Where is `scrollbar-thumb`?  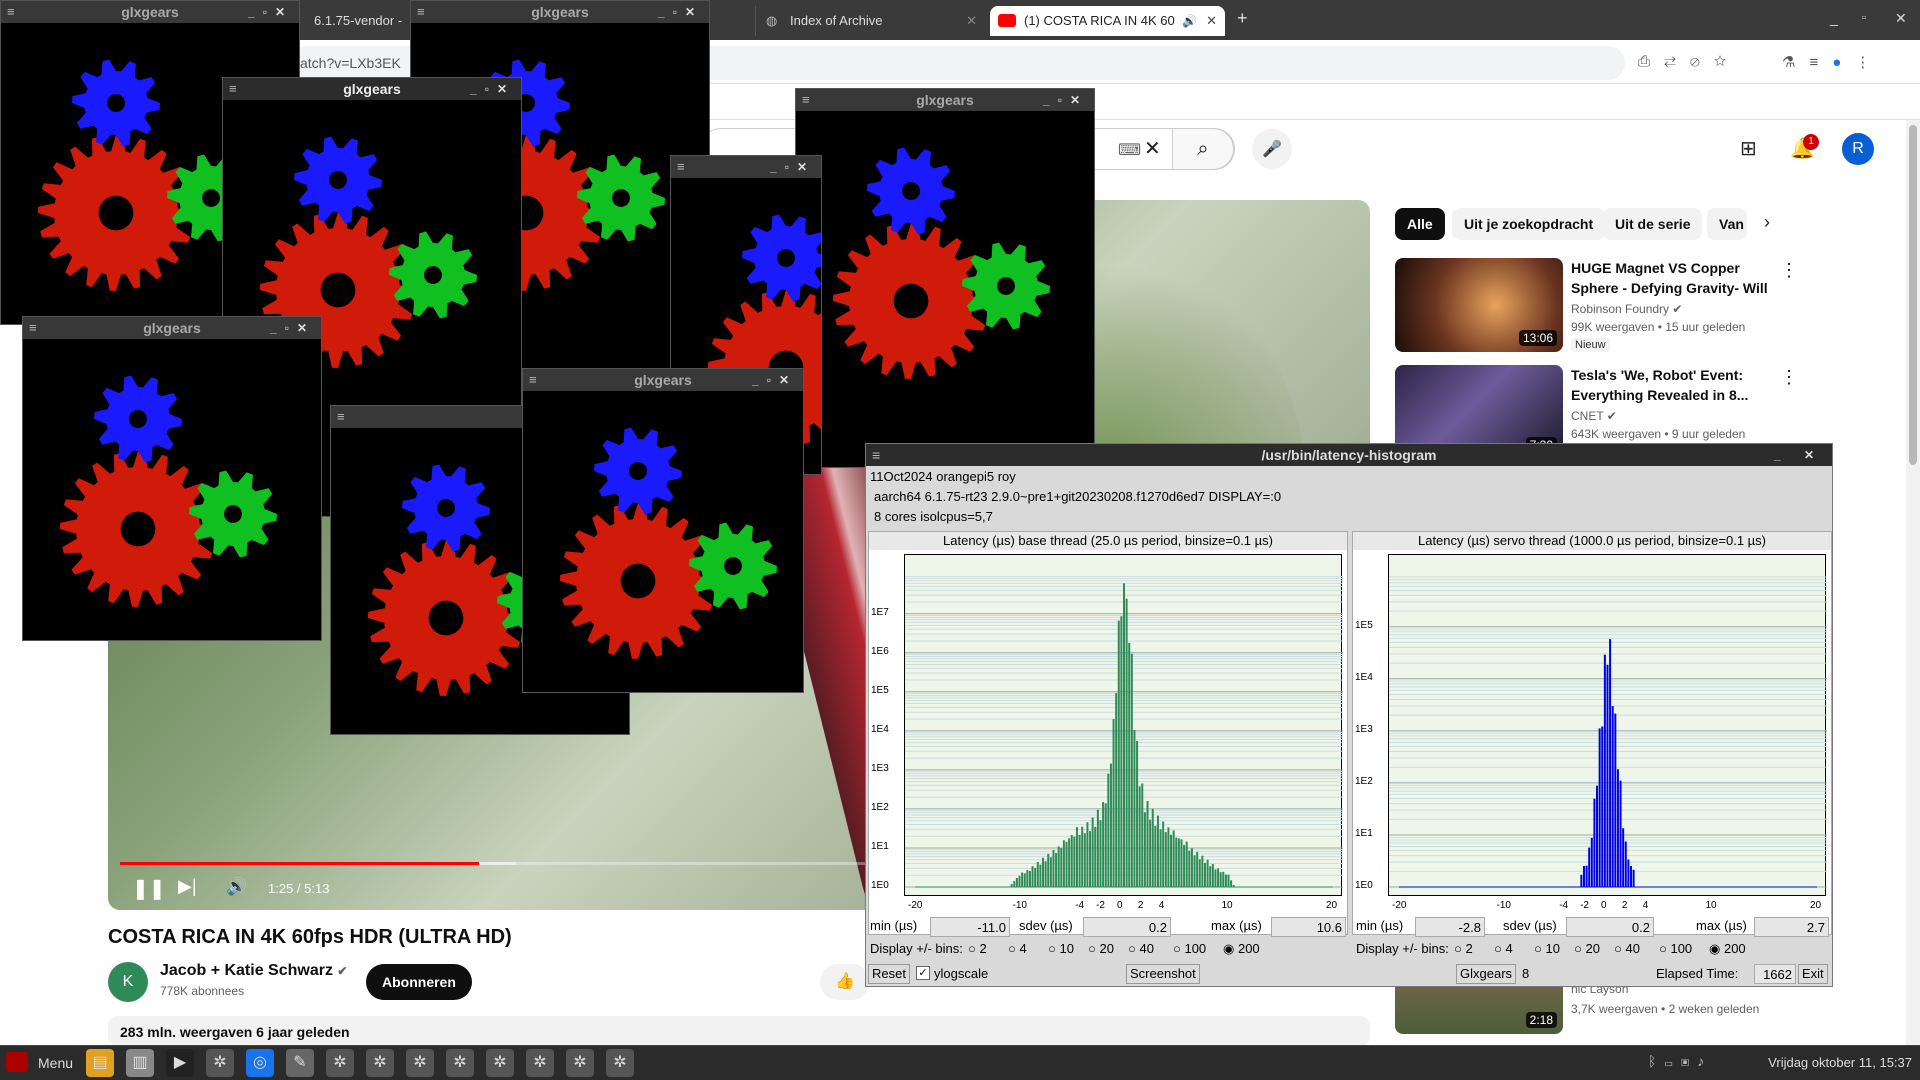
scrollbar-thumb is located at coordinates (1913, 295).